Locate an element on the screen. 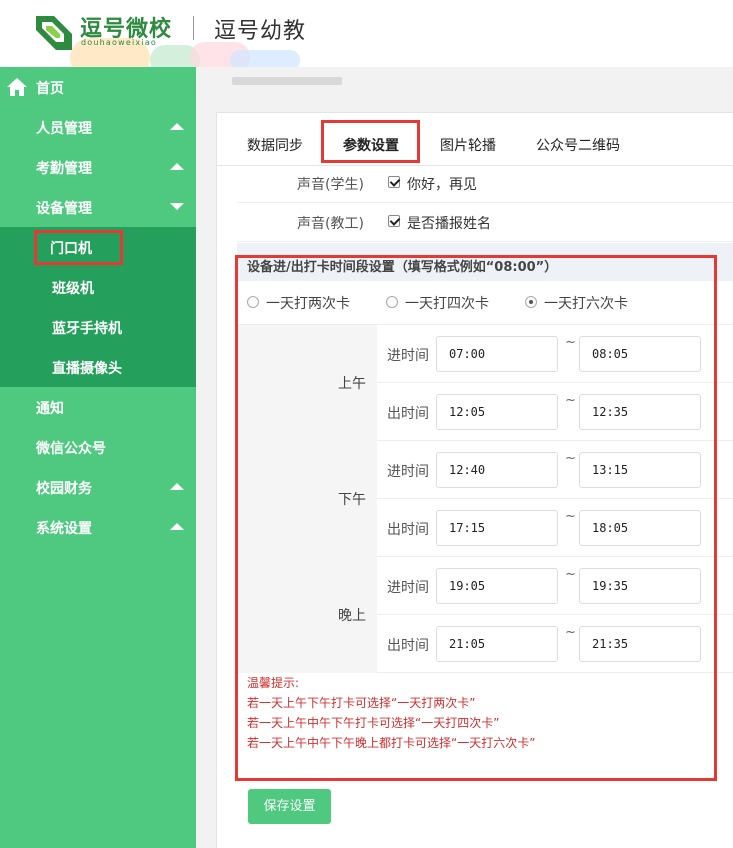  sidebar-item-label: 人员管理 is located at coordinates (64, 129).